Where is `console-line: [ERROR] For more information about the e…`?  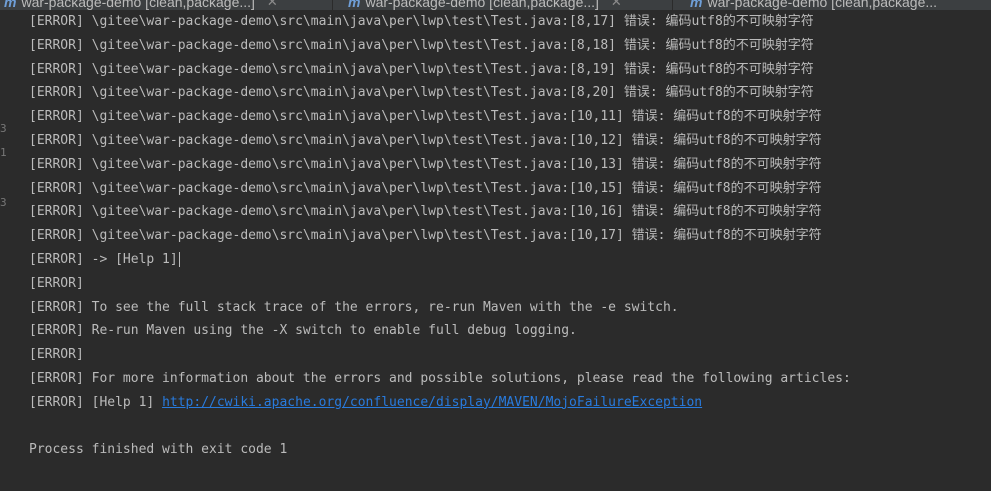
console-line: [ERROR] For more information about the e… is located at coordinates (440, 378).